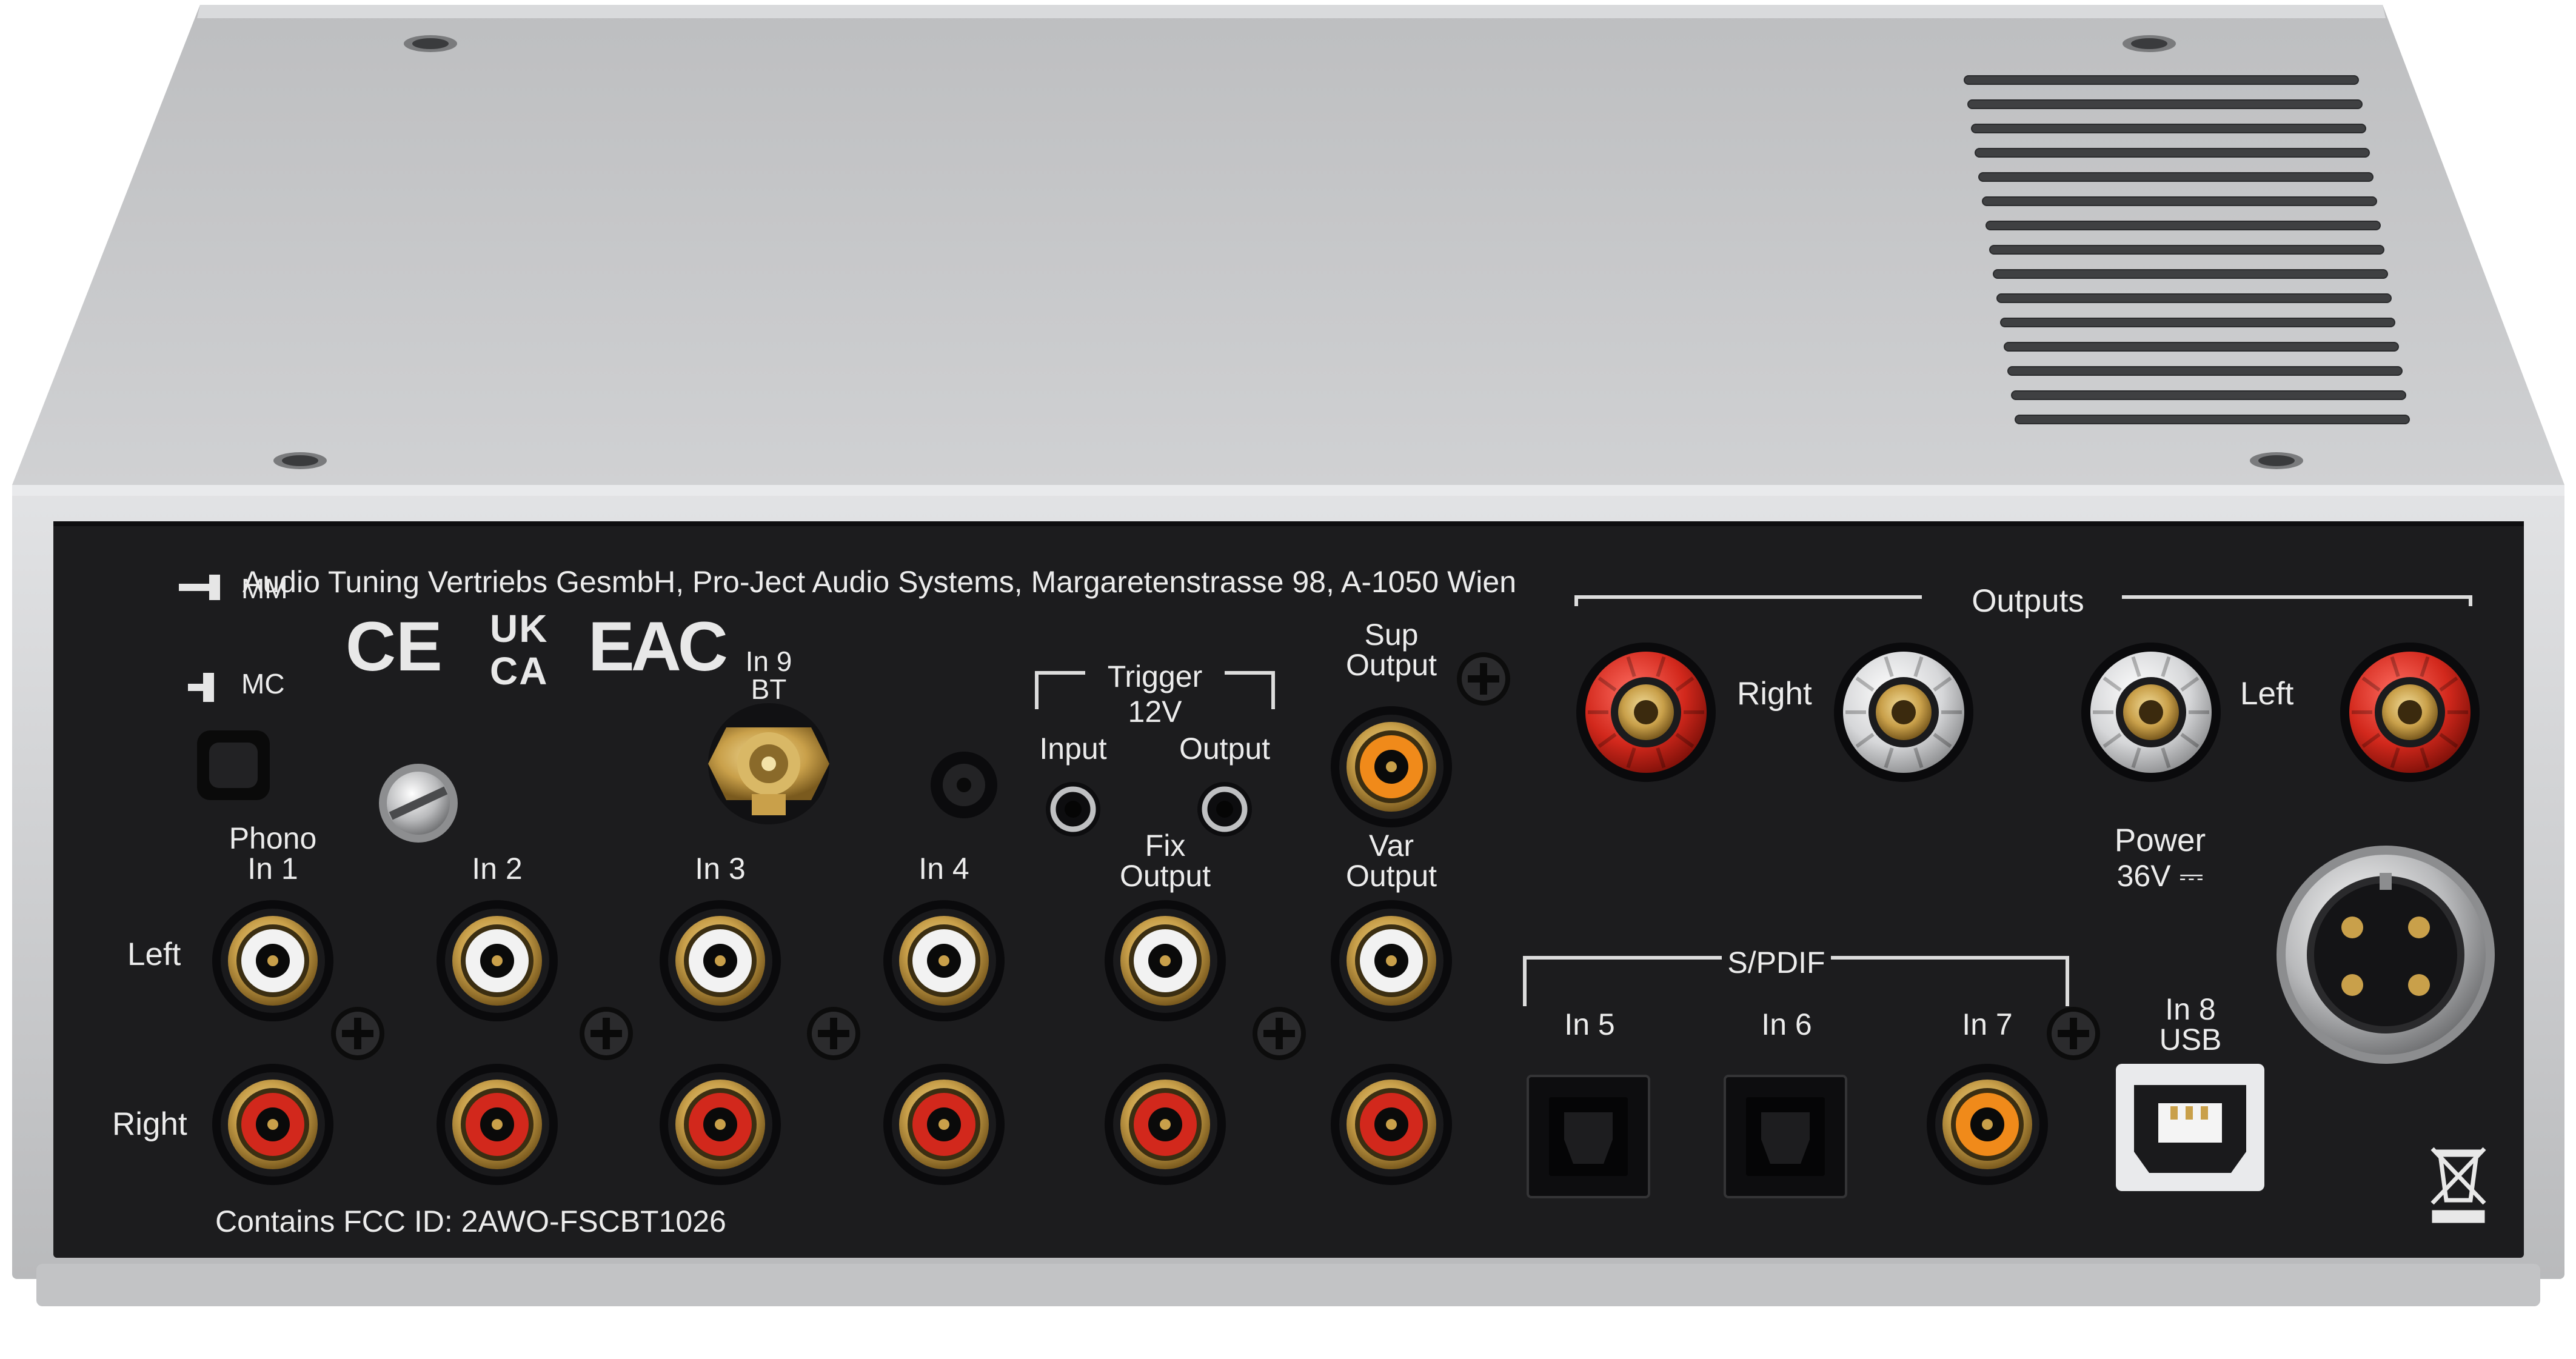 The height and width of the screenshot is (1359, 2576). What do you see at coordinates (1903, 712) in the screenshot?
I see `speaker-right-minus-post` at bounding box center [1903, 712].